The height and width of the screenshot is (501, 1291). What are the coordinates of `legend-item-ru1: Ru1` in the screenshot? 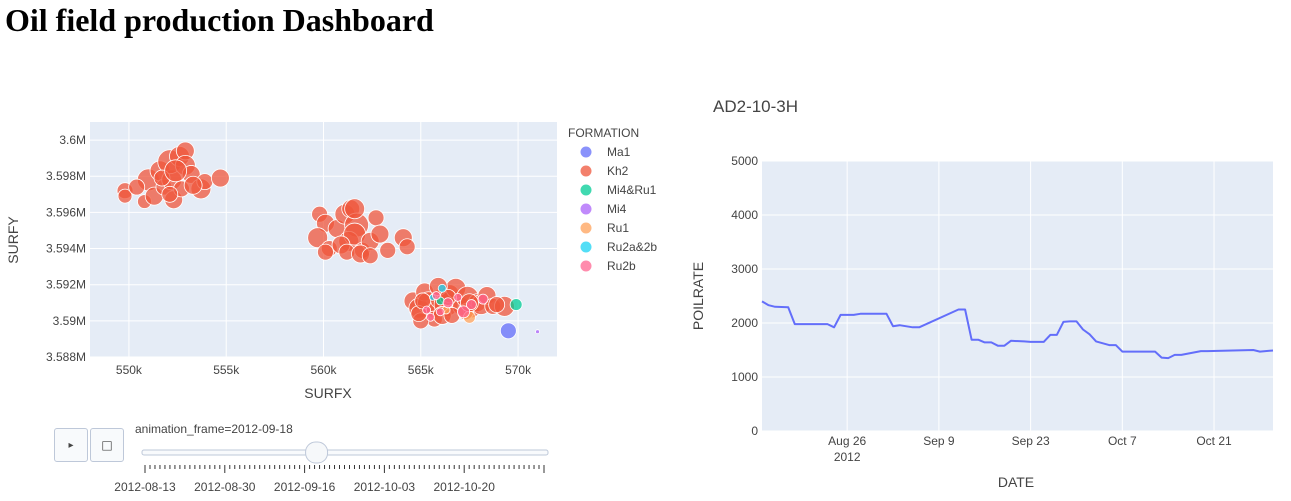 It's located at (605, 228).